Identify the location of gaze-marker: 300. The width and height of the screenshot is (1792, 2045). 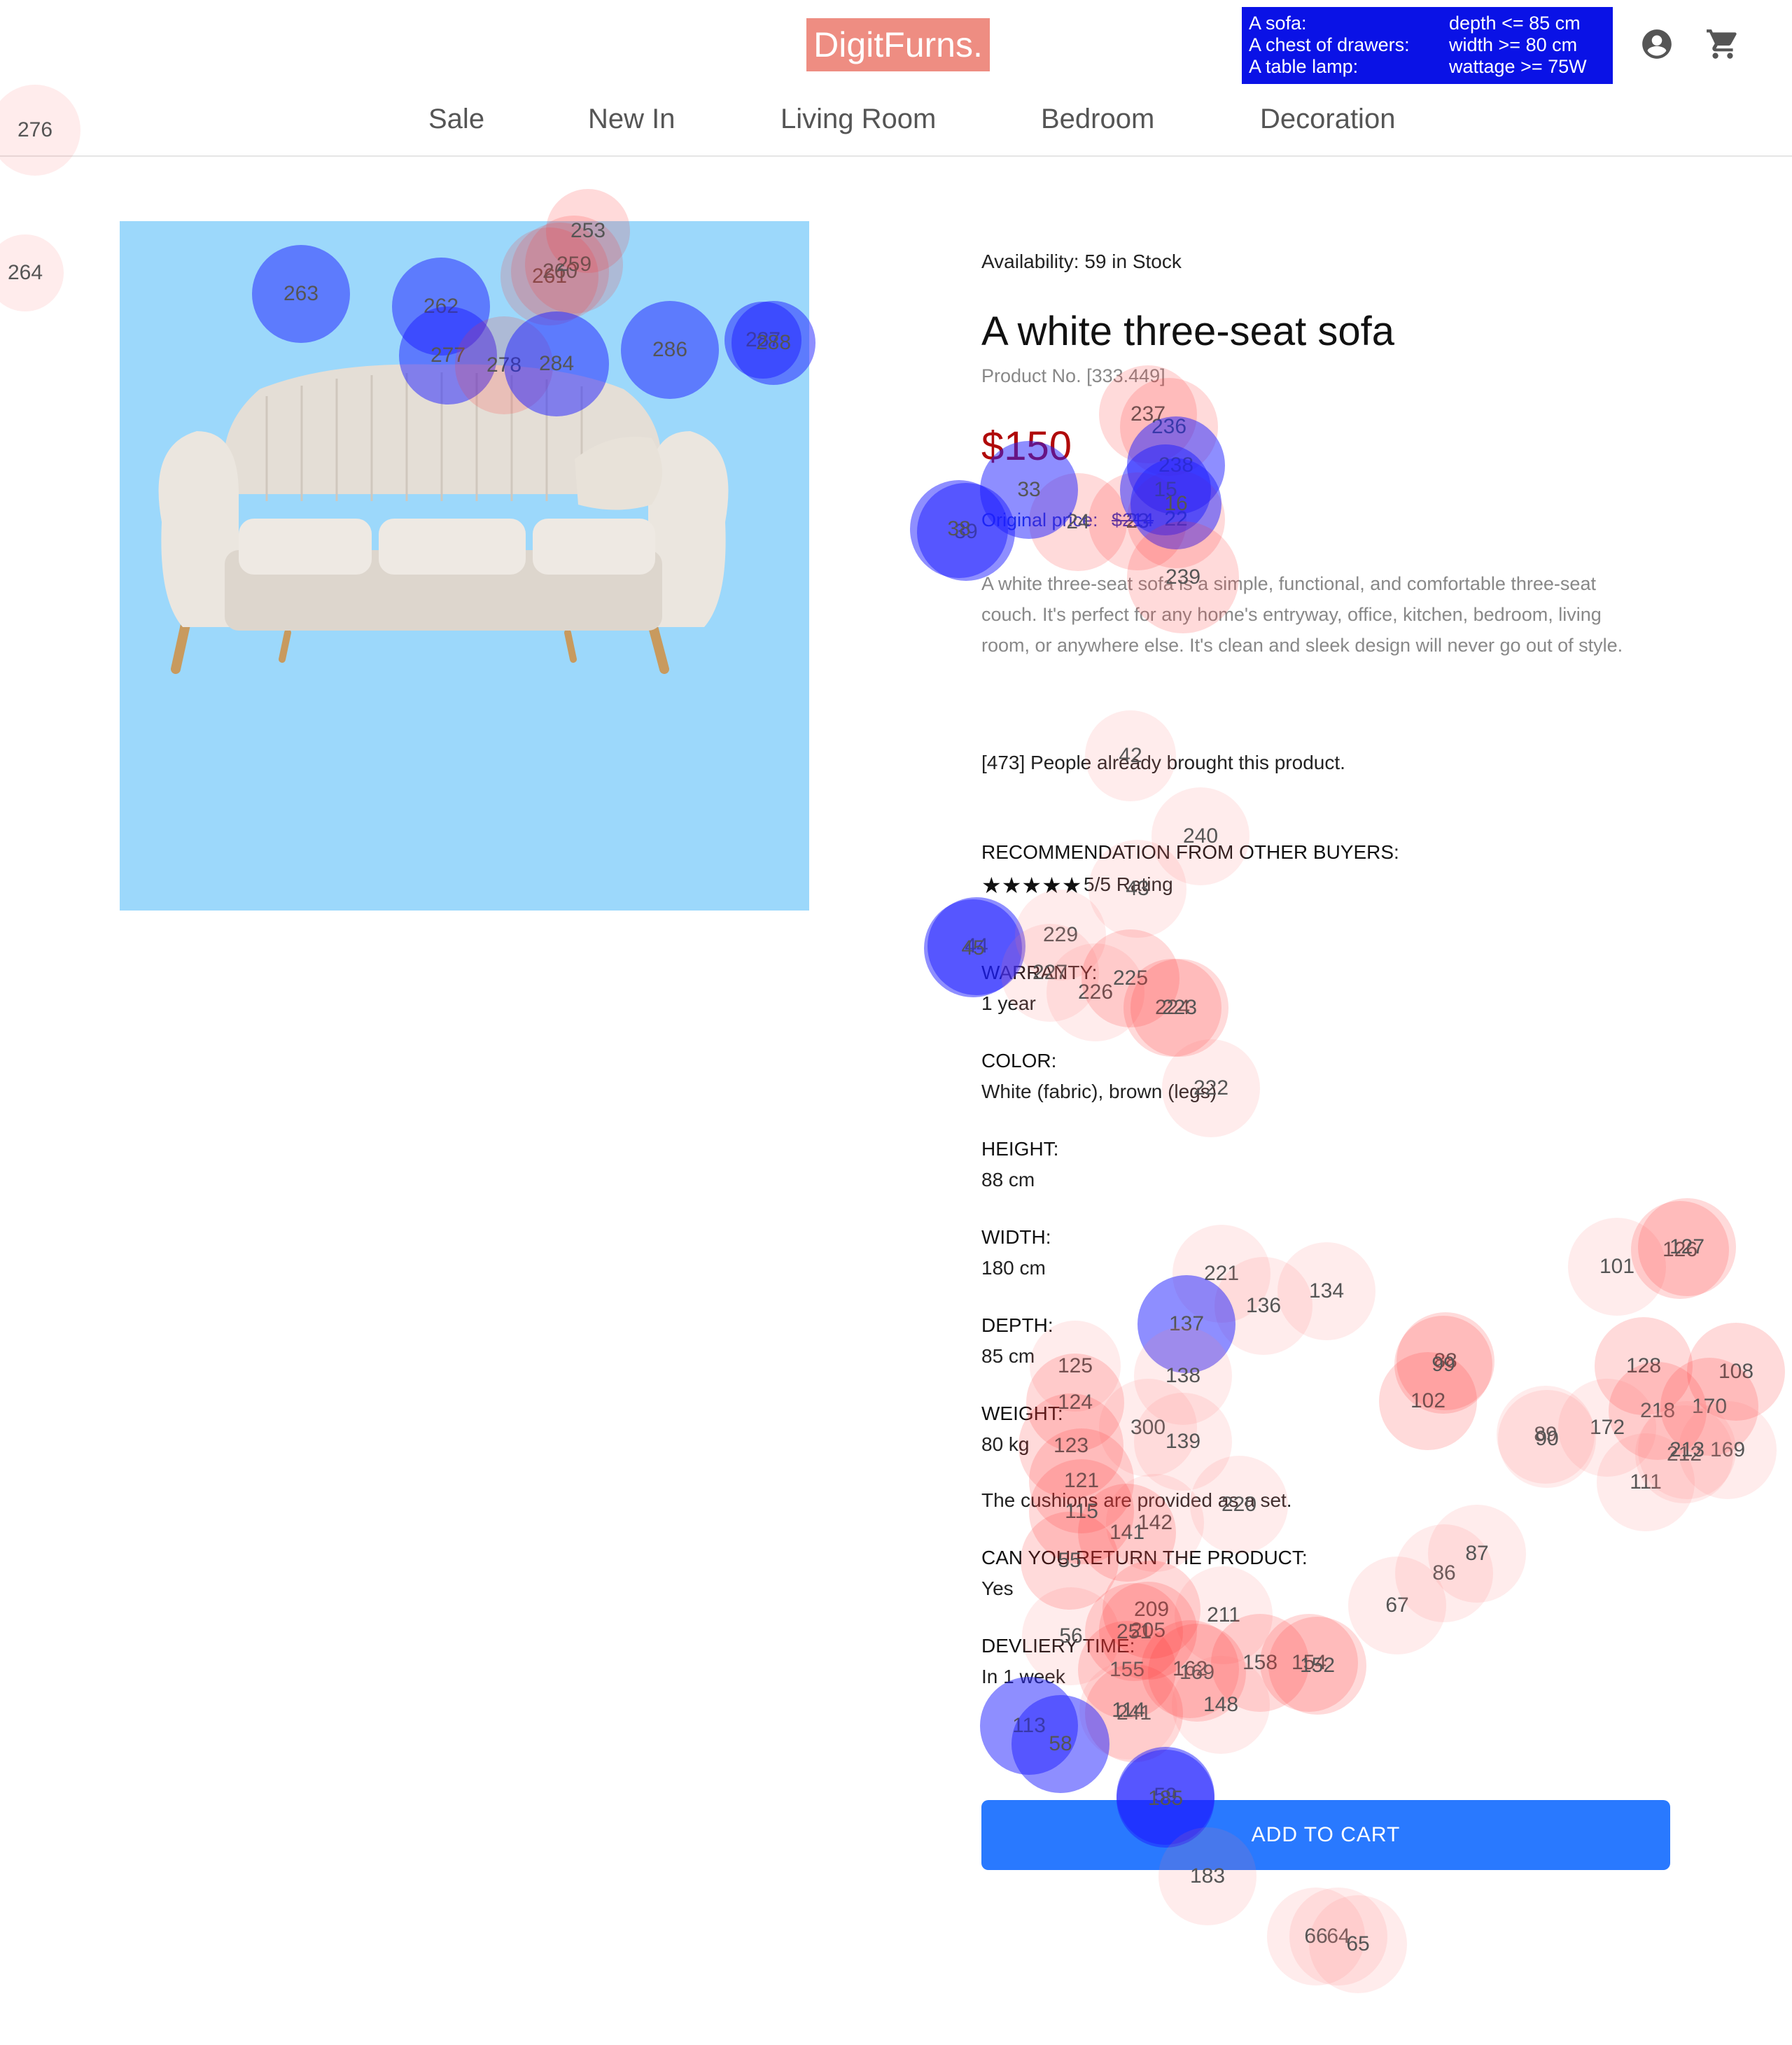
(1148, 1428).